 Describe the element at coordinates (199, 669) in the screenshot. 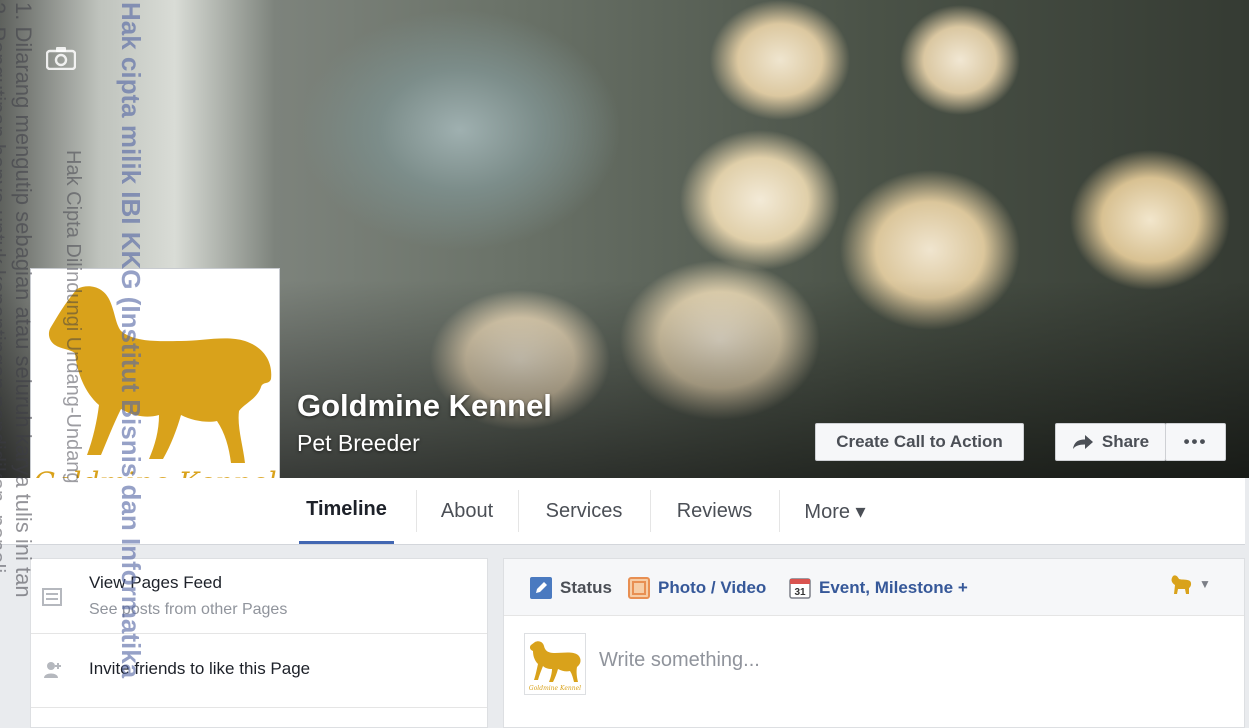

I see `invite-friends-link: Invite friends to like this Page` at that location.